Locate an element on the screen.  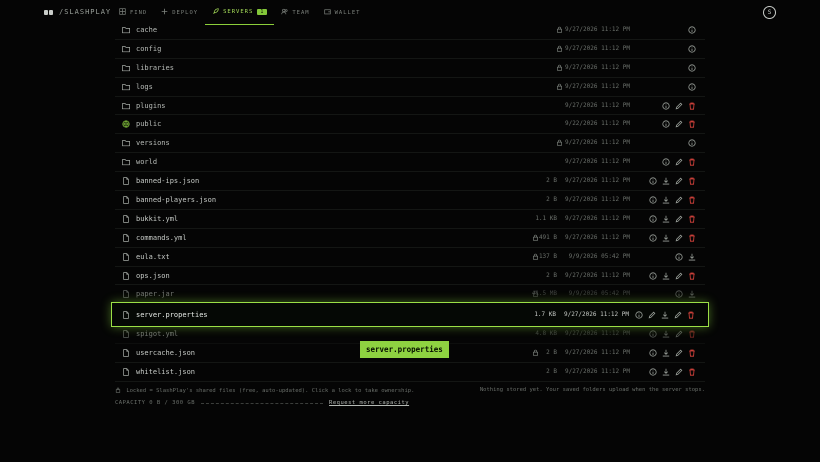
brand: /SLASHPLAY is located at coordinates (77, 12).